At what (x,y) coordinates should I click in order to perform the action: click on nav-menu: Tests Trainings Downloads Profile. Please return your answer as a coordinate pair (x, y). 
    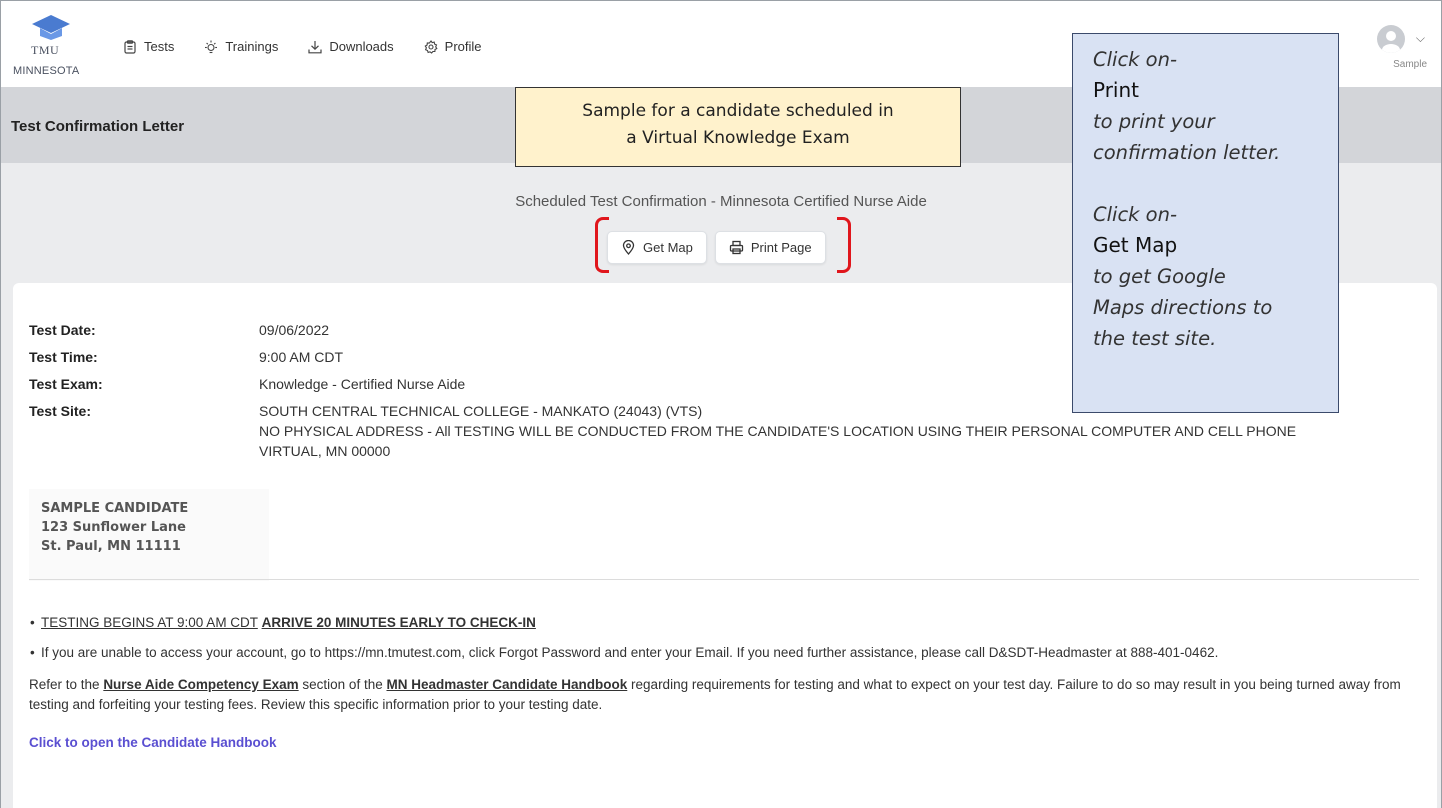
    Looking at the image, I should click on (302, 46).